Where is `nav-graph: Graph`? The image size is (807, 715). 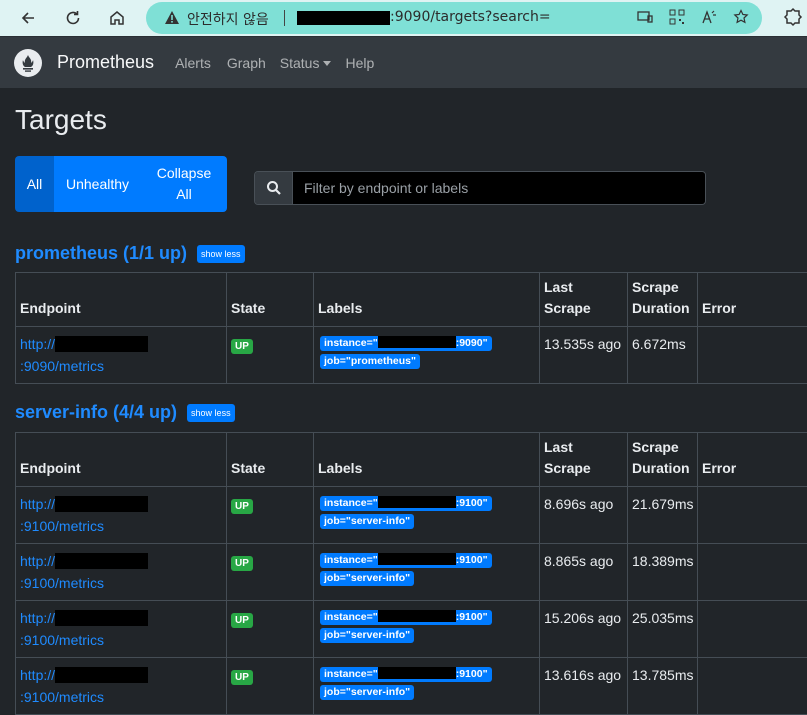 nav-graph: Graph is located at coordinates (246, 63).